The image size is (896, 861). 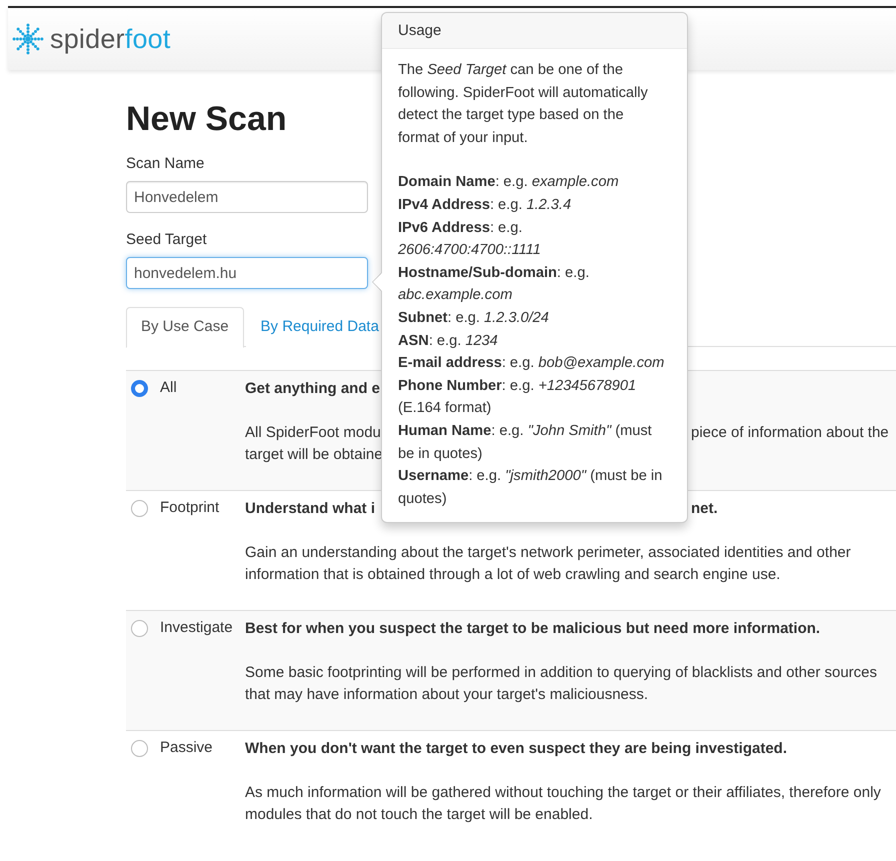 I want to click on use-case-description: modules that do not touch the target will be enabled., so click(x=419, y=815).